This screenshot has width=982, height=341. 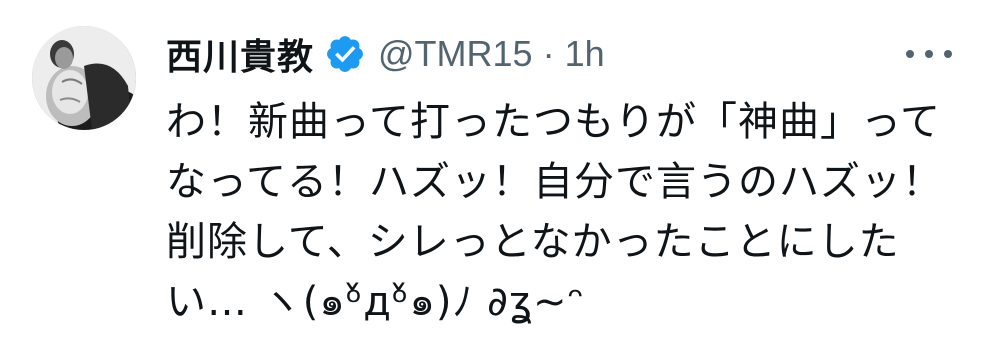 I want to click on tweet-header: 西川貴教 @TMR15 · 1h, so click(x=385, y=54).